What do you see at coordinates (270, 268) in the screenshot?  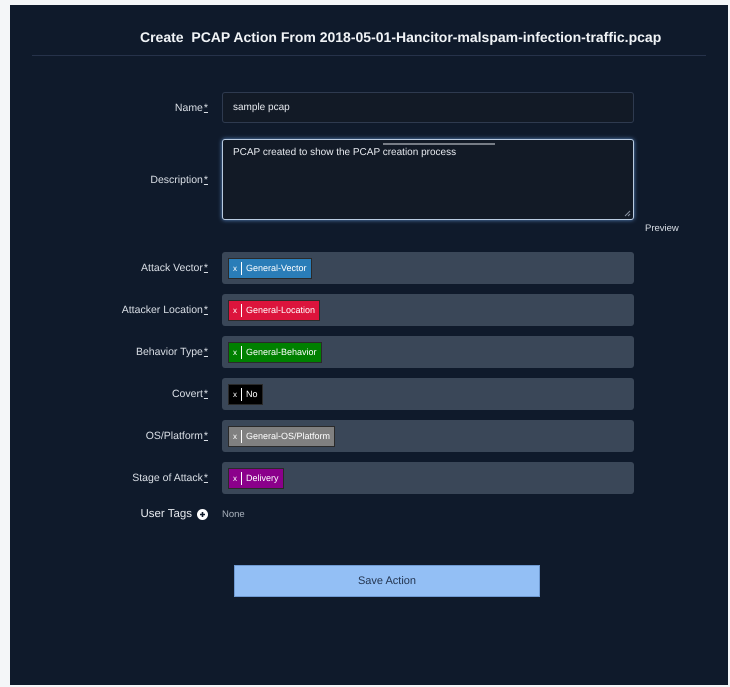 I see `tag-chip: x General-Vector` at bounding box center [270, 268].